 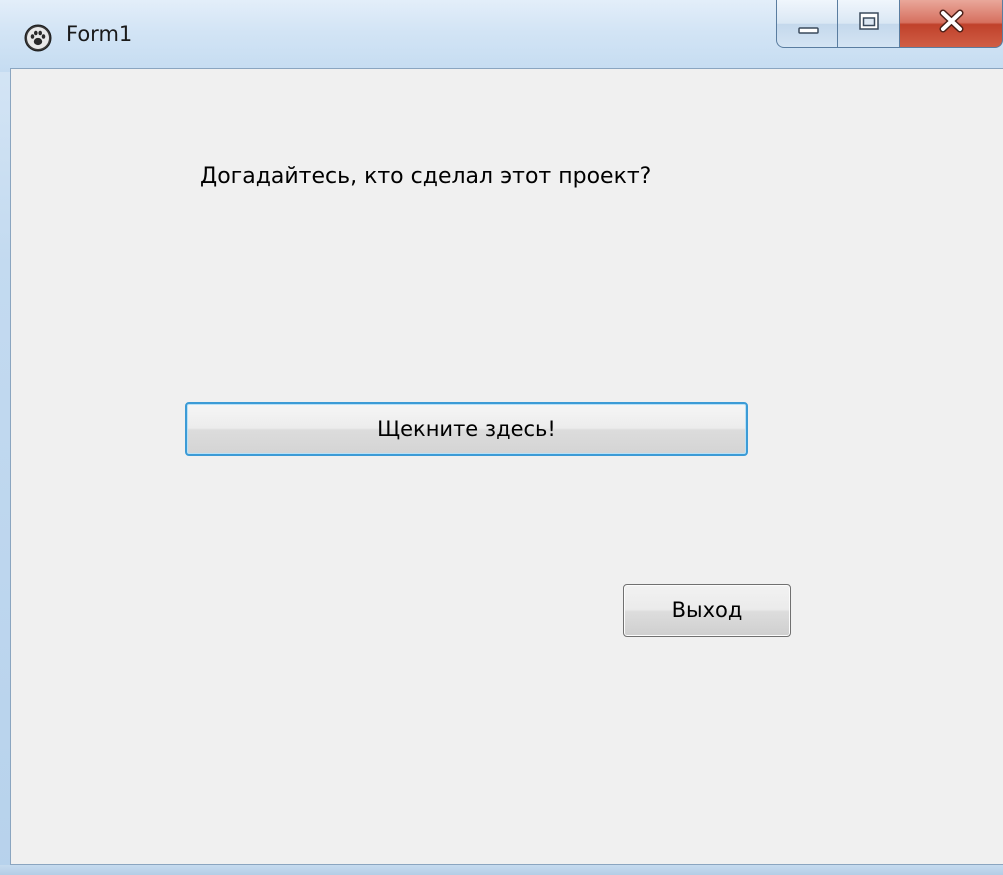 What do you see at coordinates (426, 176) in the screenshot?
I see `question-label: Догадайтесь, кто сделал этот проект?` at bounding box center [426, 176].